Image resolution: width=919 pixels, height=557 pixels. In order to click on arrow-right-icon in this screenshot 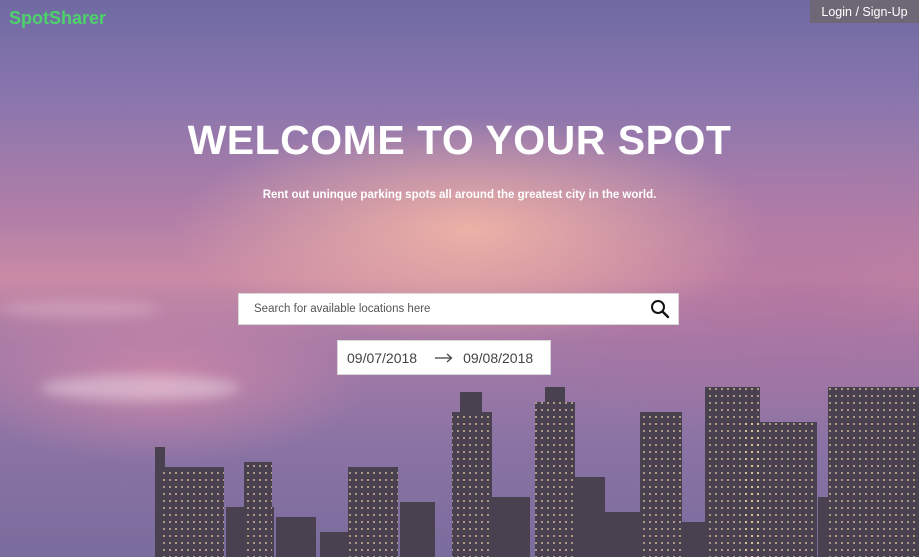, I will do `click(444, 358)`.